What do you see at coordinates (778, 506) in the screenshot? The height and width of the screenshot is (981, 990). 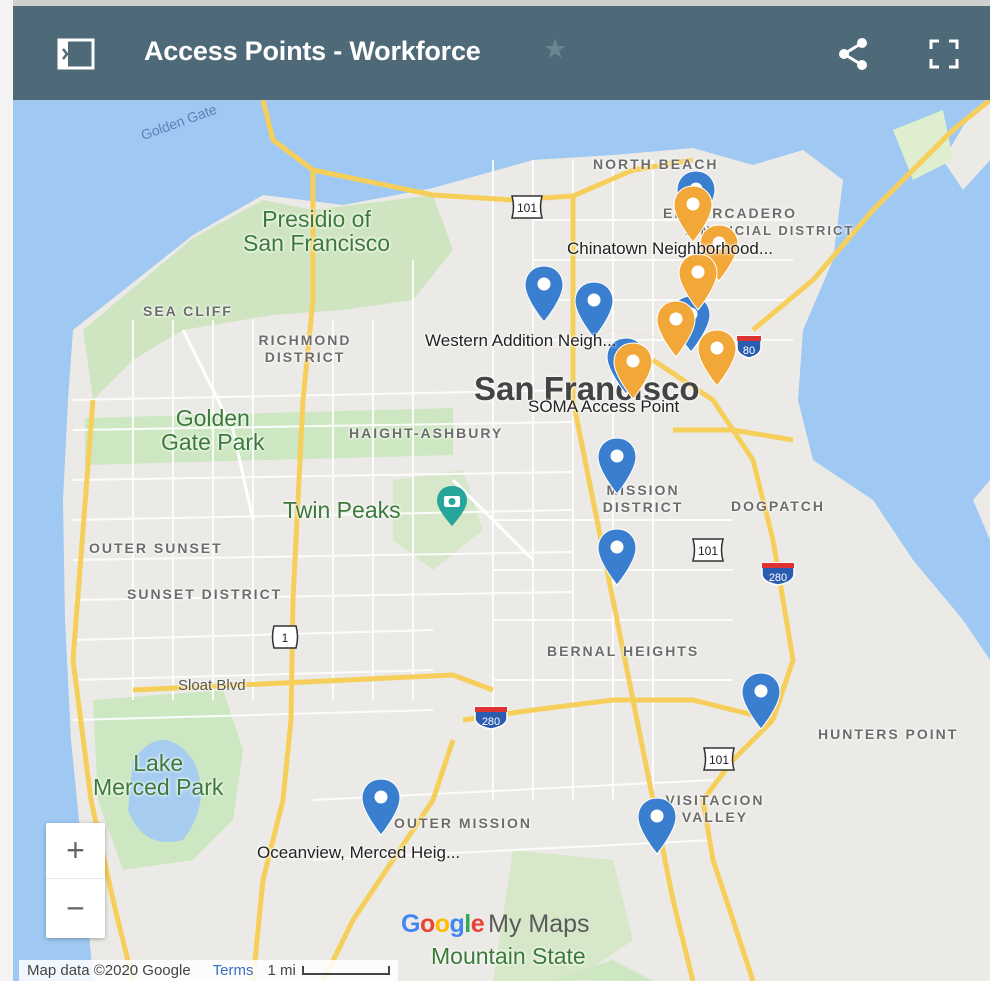 I see `neighborhood-dogpatch: DOGPATCH` at bounding box center [778, 506].